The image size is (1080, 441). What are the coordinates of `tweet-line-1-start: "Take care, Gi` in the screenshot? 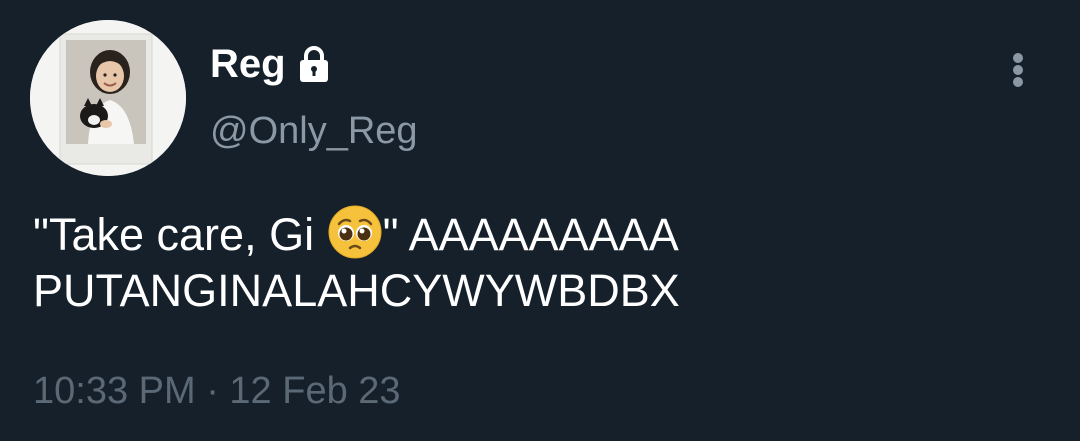 It's located at (180, 234).